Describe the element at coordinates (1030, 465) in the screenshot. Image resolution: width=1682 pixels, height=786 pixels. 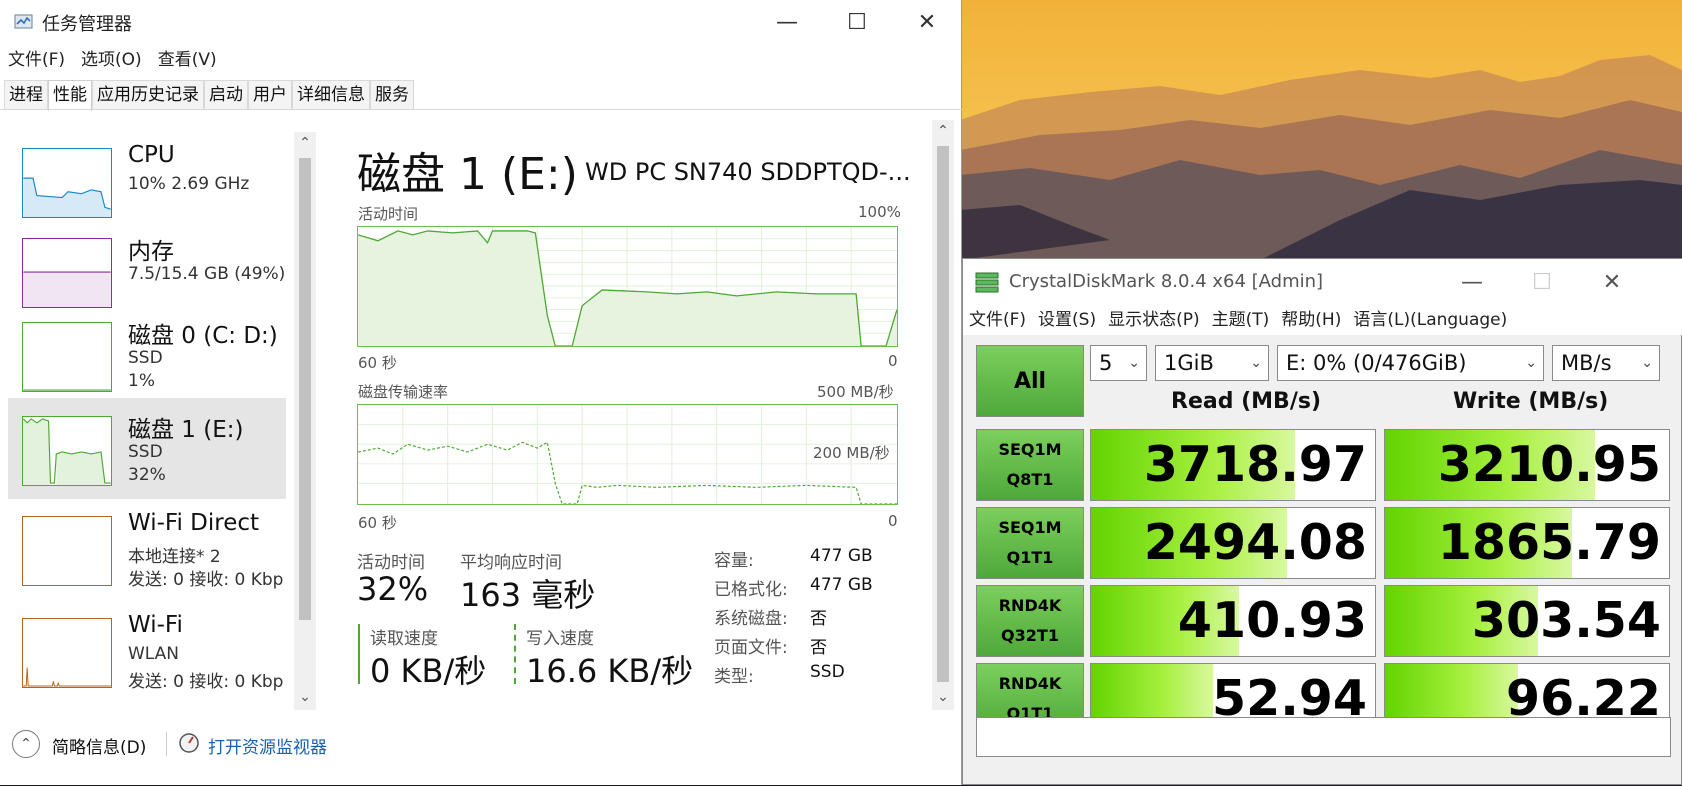
I see `test-button-seq1m-q8t1: SEQ1M Q8T1` at that location.